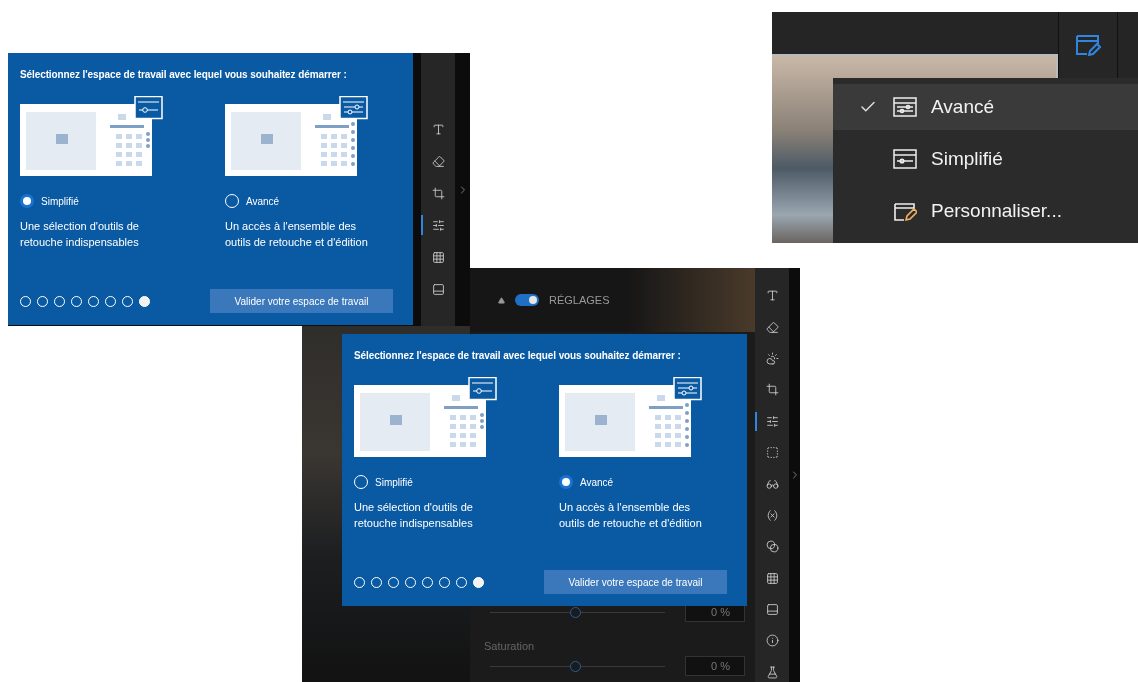 The width and height of the screenshot is (1138, 682). I want to click on slider-thumb, so click(576, 666).